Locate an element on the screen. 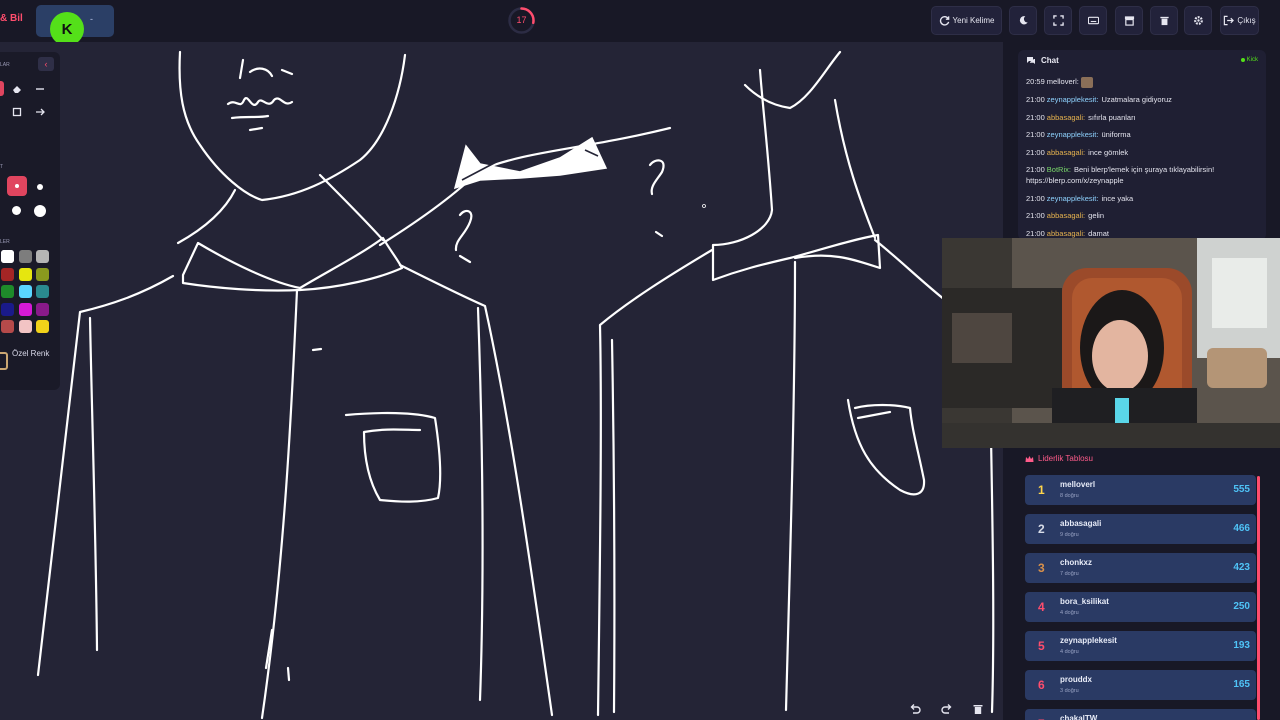  timer-value: 17 is located at coordinates (521, 20).